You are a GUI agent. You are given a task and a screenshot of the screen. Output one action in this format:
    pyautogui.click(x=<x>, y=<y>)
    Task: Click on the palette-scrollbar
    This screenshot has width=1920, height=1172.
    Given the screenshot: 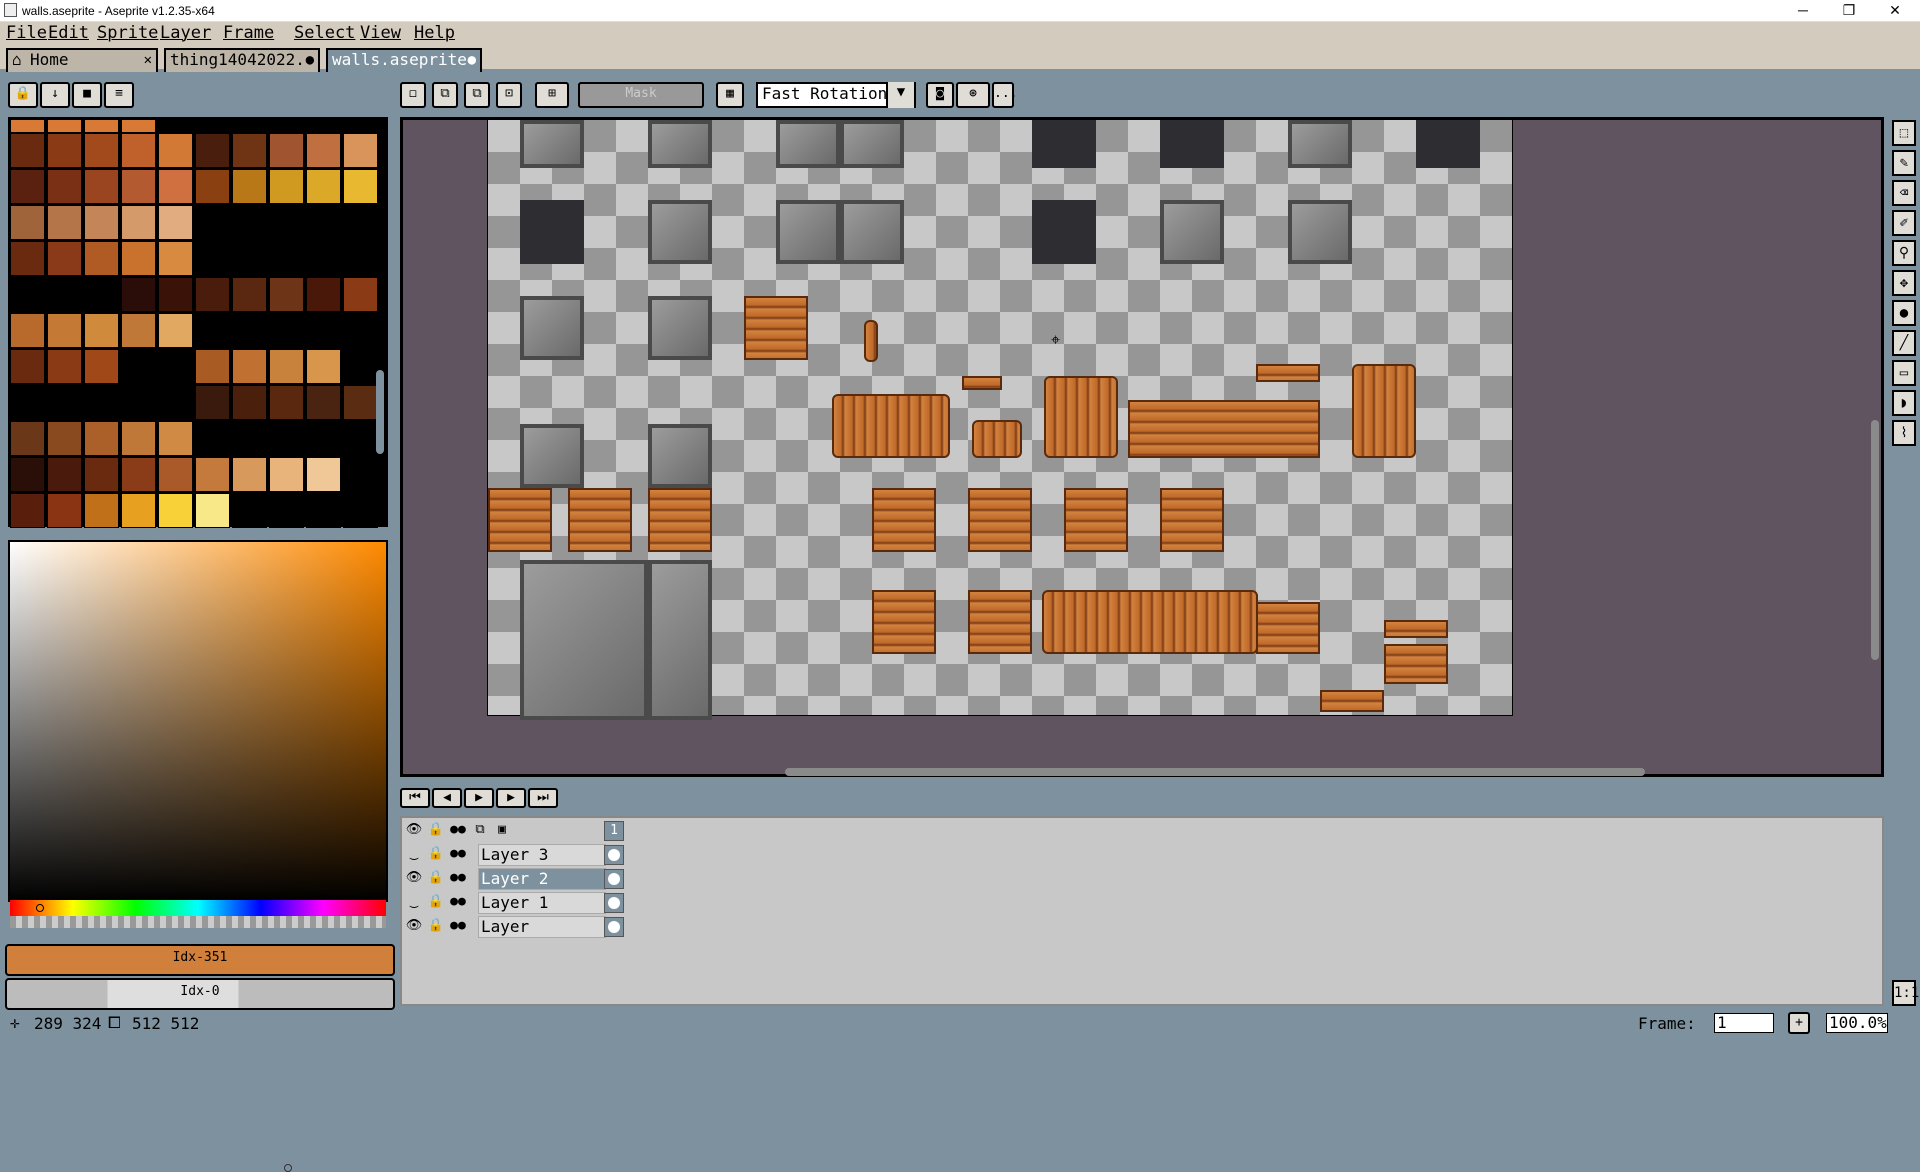 What is the action you would take?
    pyautogui.click(x=380, y=412)
    